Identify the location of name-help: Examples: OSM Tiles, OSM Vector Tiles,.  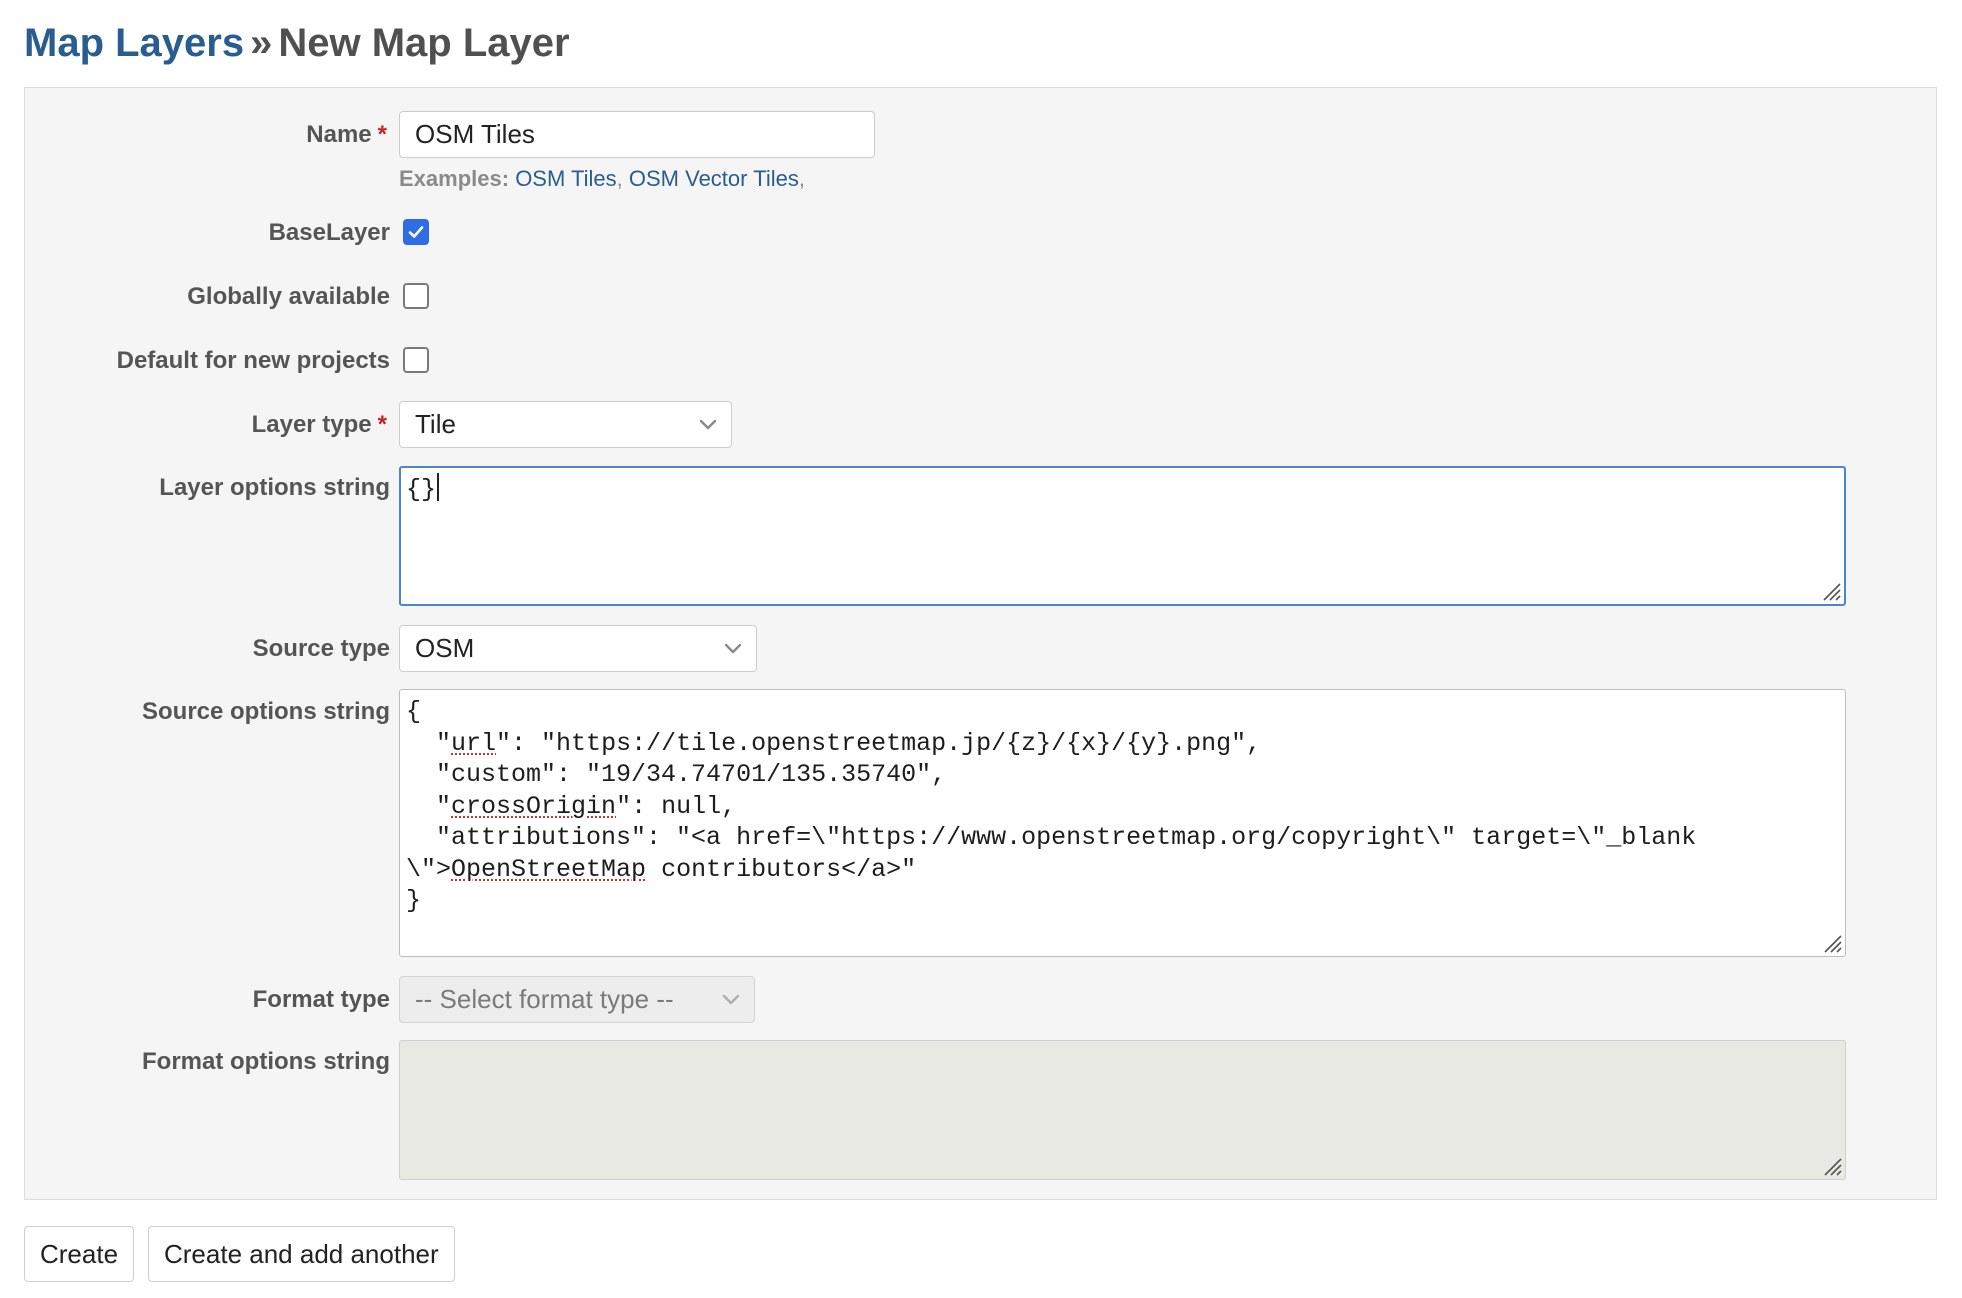
(602, 178).